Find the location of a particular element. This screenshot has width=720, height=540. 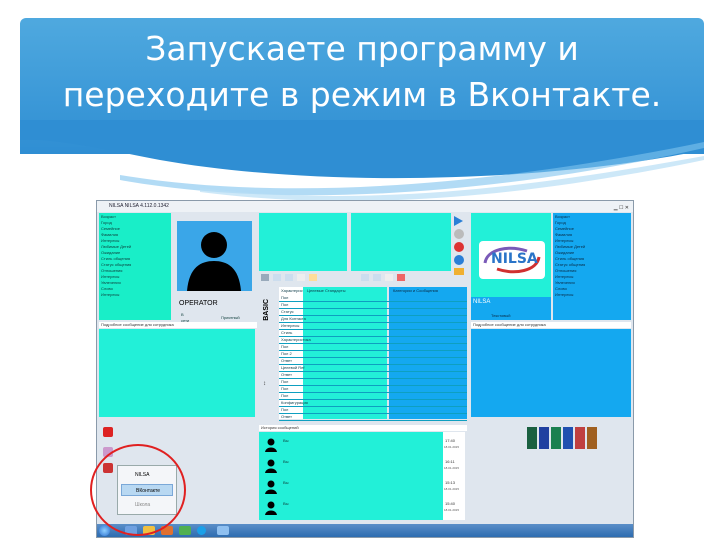

delete-icon is located at coordinates (459, 247).